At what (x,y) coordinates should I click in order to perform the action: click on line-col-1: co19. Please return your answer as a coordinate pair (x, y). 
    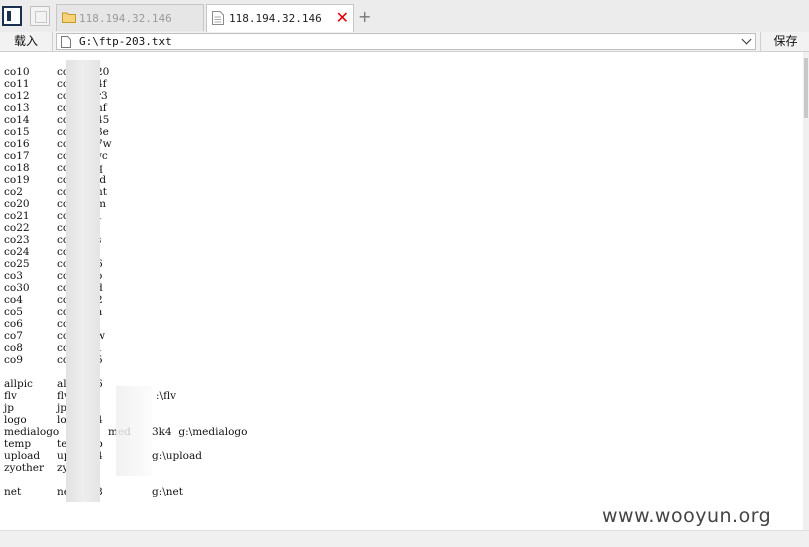
    Looking at the image, I should click on (17, 180).